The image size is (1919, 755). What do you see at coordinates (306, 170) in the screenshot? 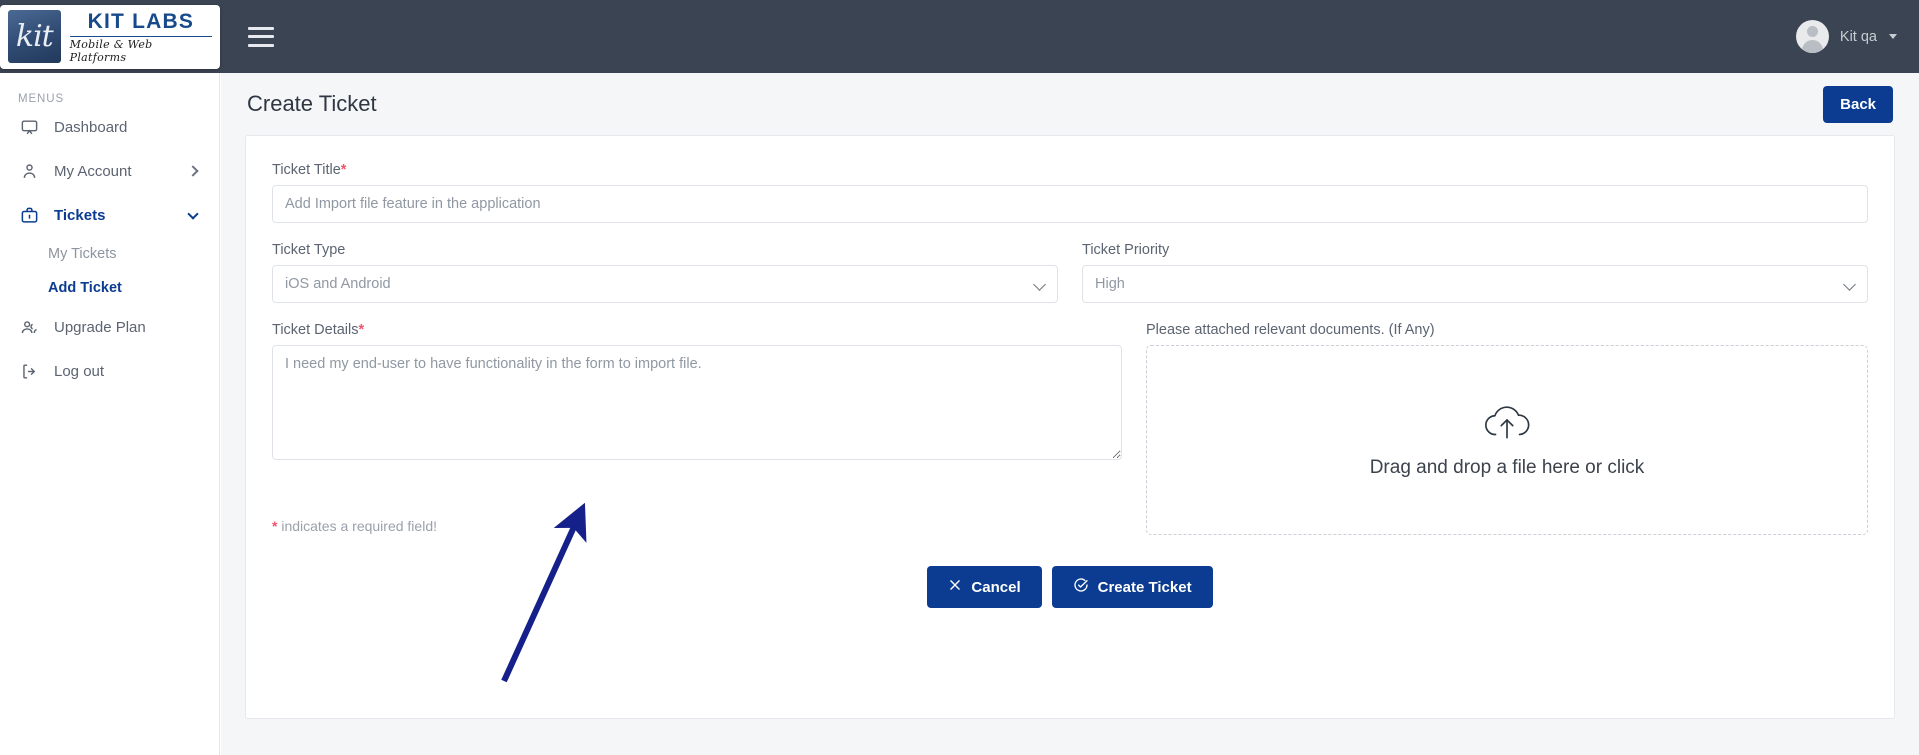
I see `ticket-title-label-text: Ticket Title` at bounding box center [306, 170].